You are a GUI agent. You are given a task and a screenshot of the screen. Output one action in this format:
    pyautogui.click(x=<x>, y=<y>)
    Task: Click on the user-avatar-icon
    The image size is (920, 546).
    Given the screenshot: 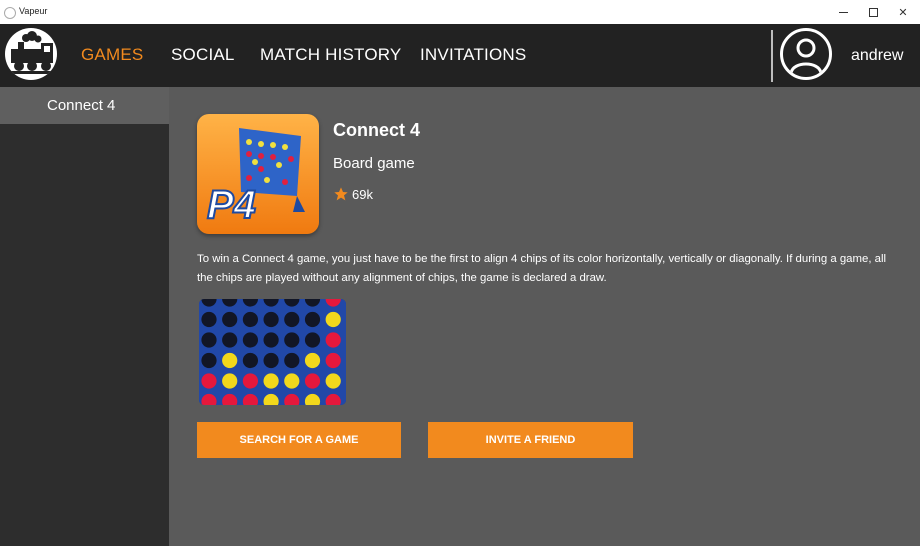 What is the action you would take?
    pyautogui.click(x=806, y=54)
    